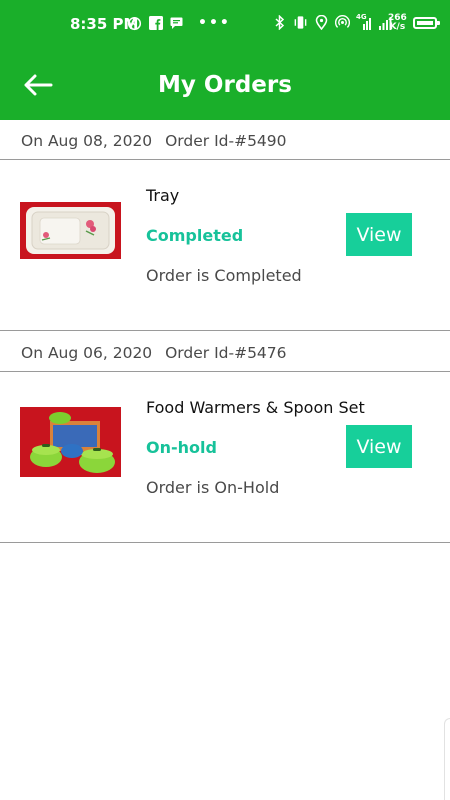  I want to click on bluetooth-icon, so click(279, 22).